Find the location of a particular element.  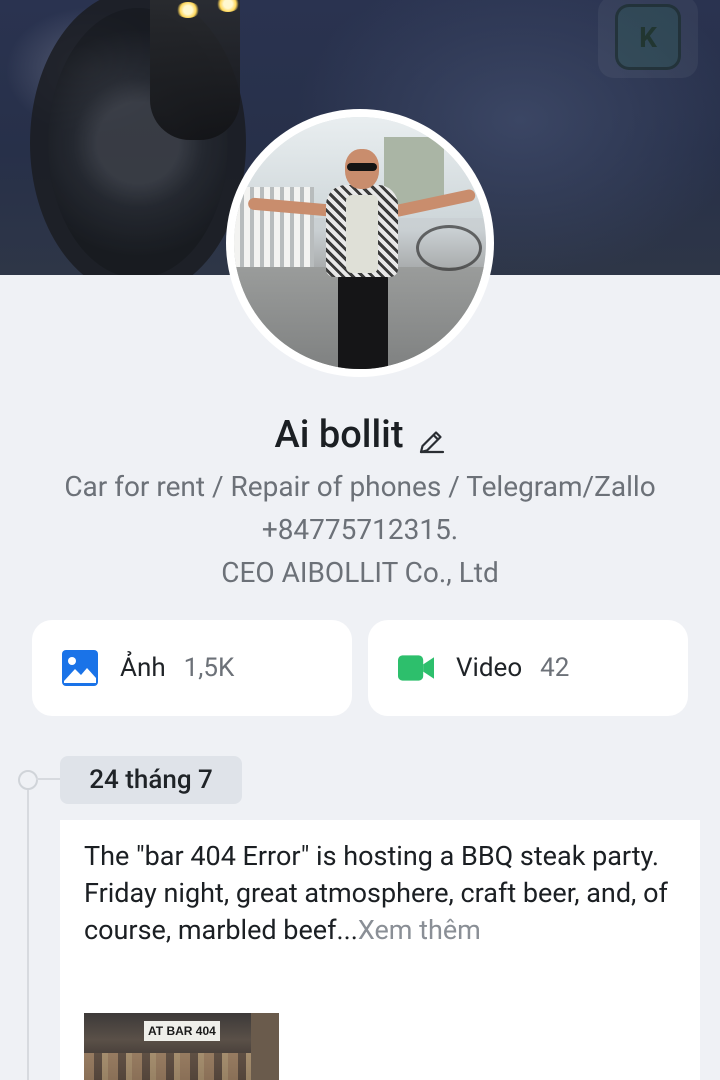

timeline-dot is located at coordinates (28, 780).